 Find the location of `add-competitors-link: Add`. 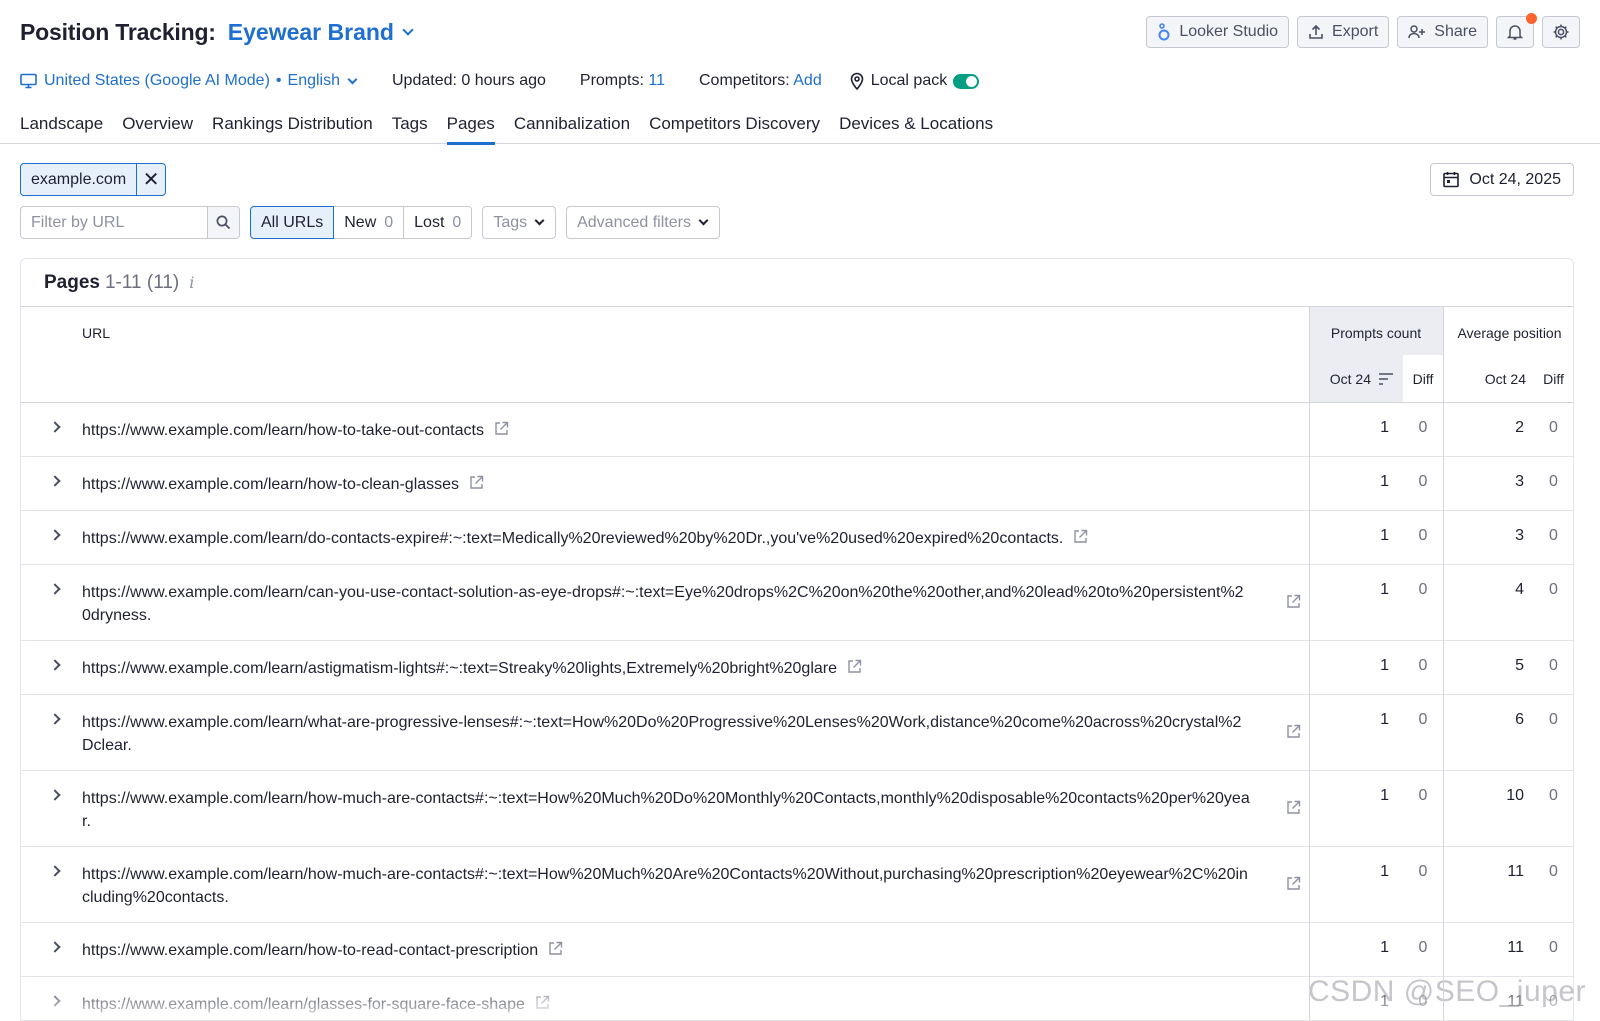

add-competitors-link: Add is located at coordinates (807, 80).